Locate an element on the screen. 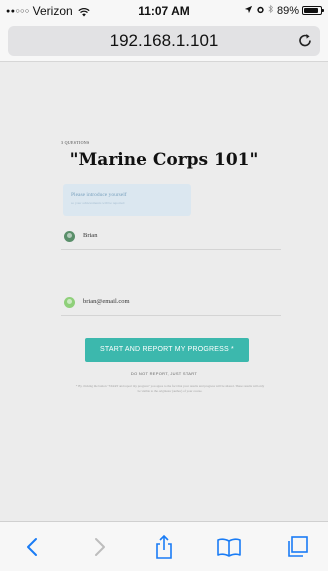  address-field: 192.168.1.101 is located at coordinates (164, 41).